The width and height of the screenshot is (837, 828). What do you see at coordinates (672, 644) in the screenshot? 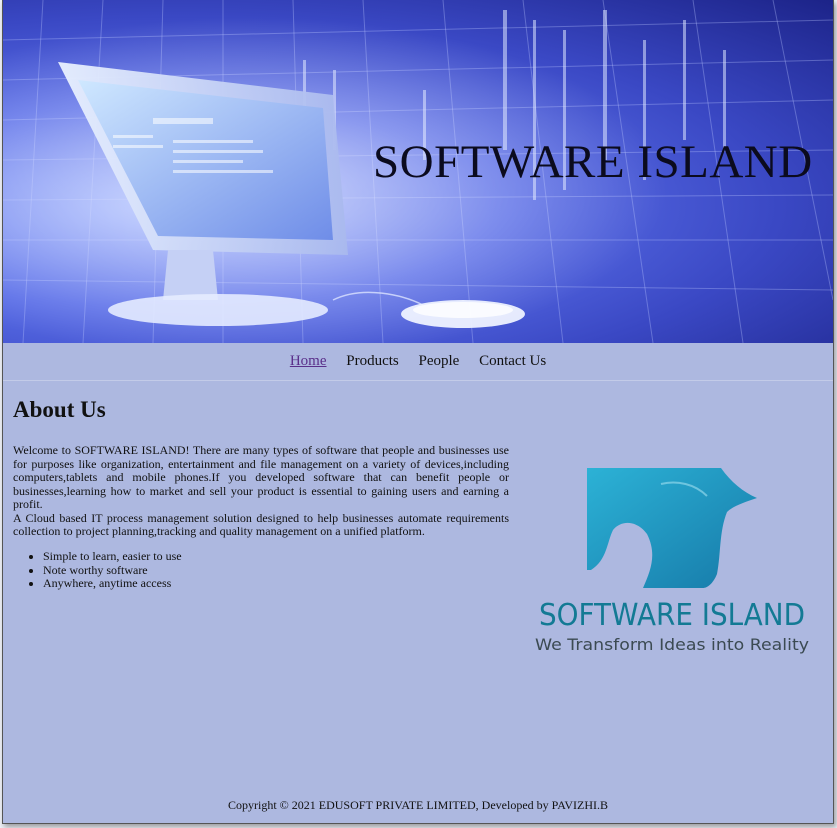
I see `logo-tagline: We Transform Ideas into Reality` at bounding box center [672, 644].